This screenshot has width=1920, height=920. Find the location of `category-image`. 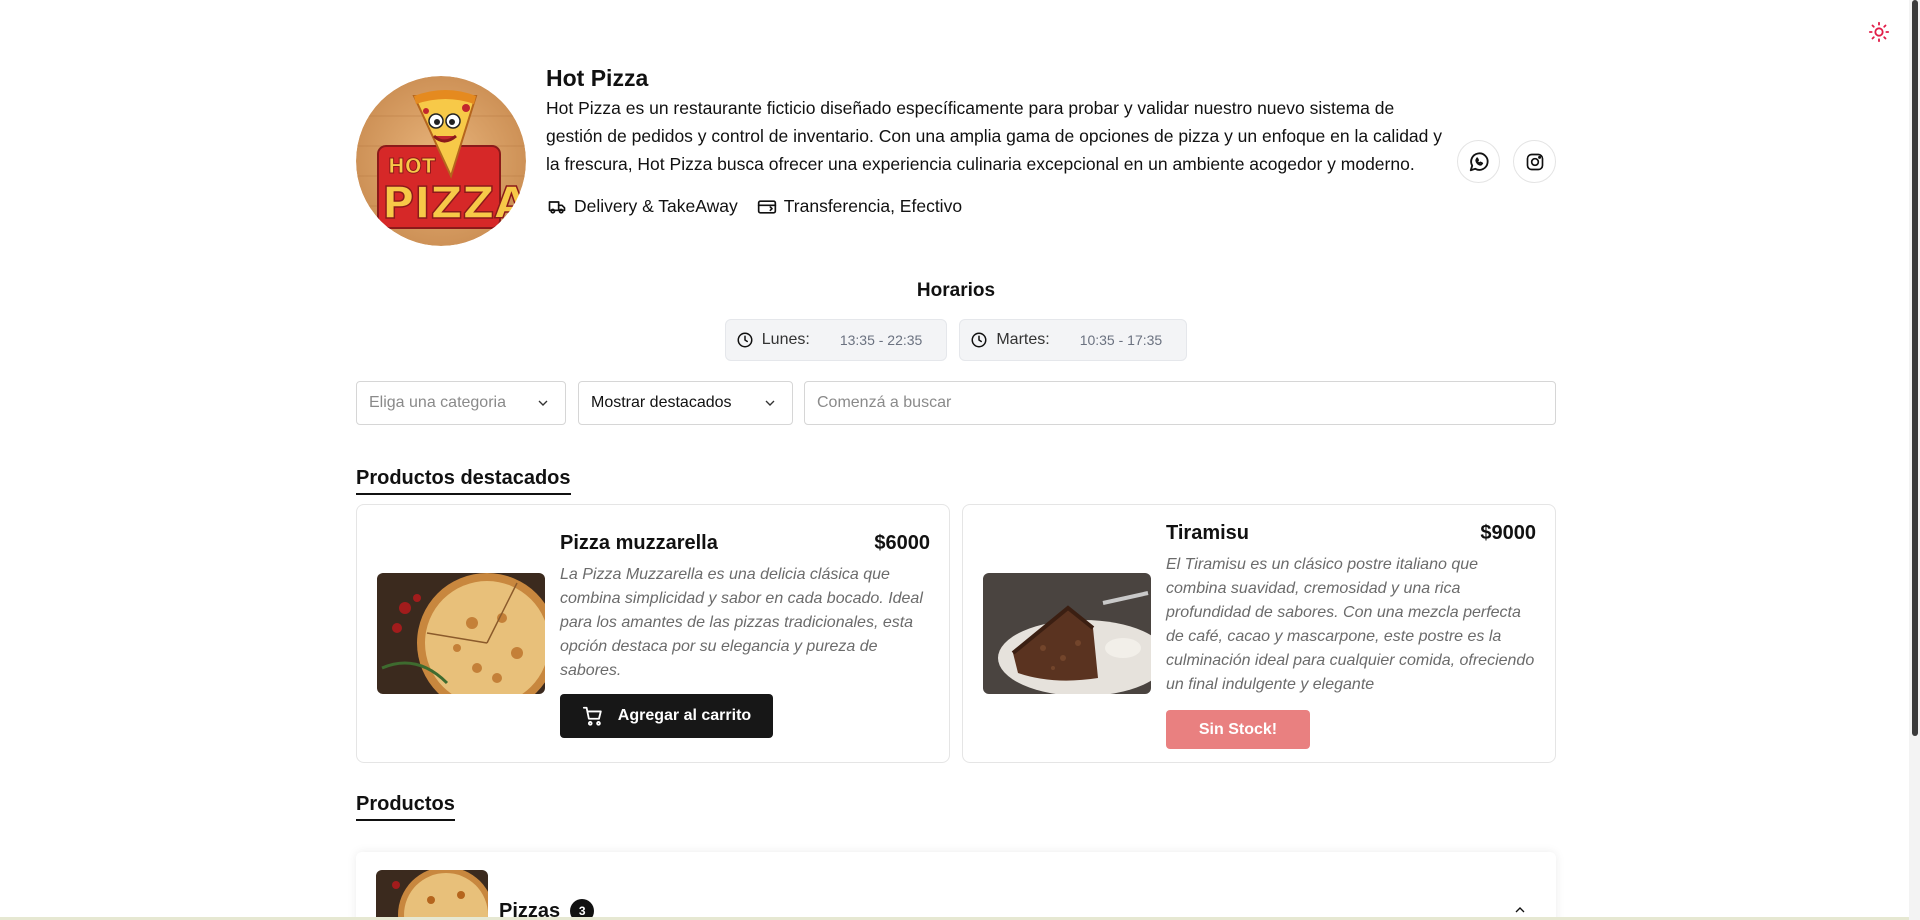

category-image is located at coordinates (432, 895).